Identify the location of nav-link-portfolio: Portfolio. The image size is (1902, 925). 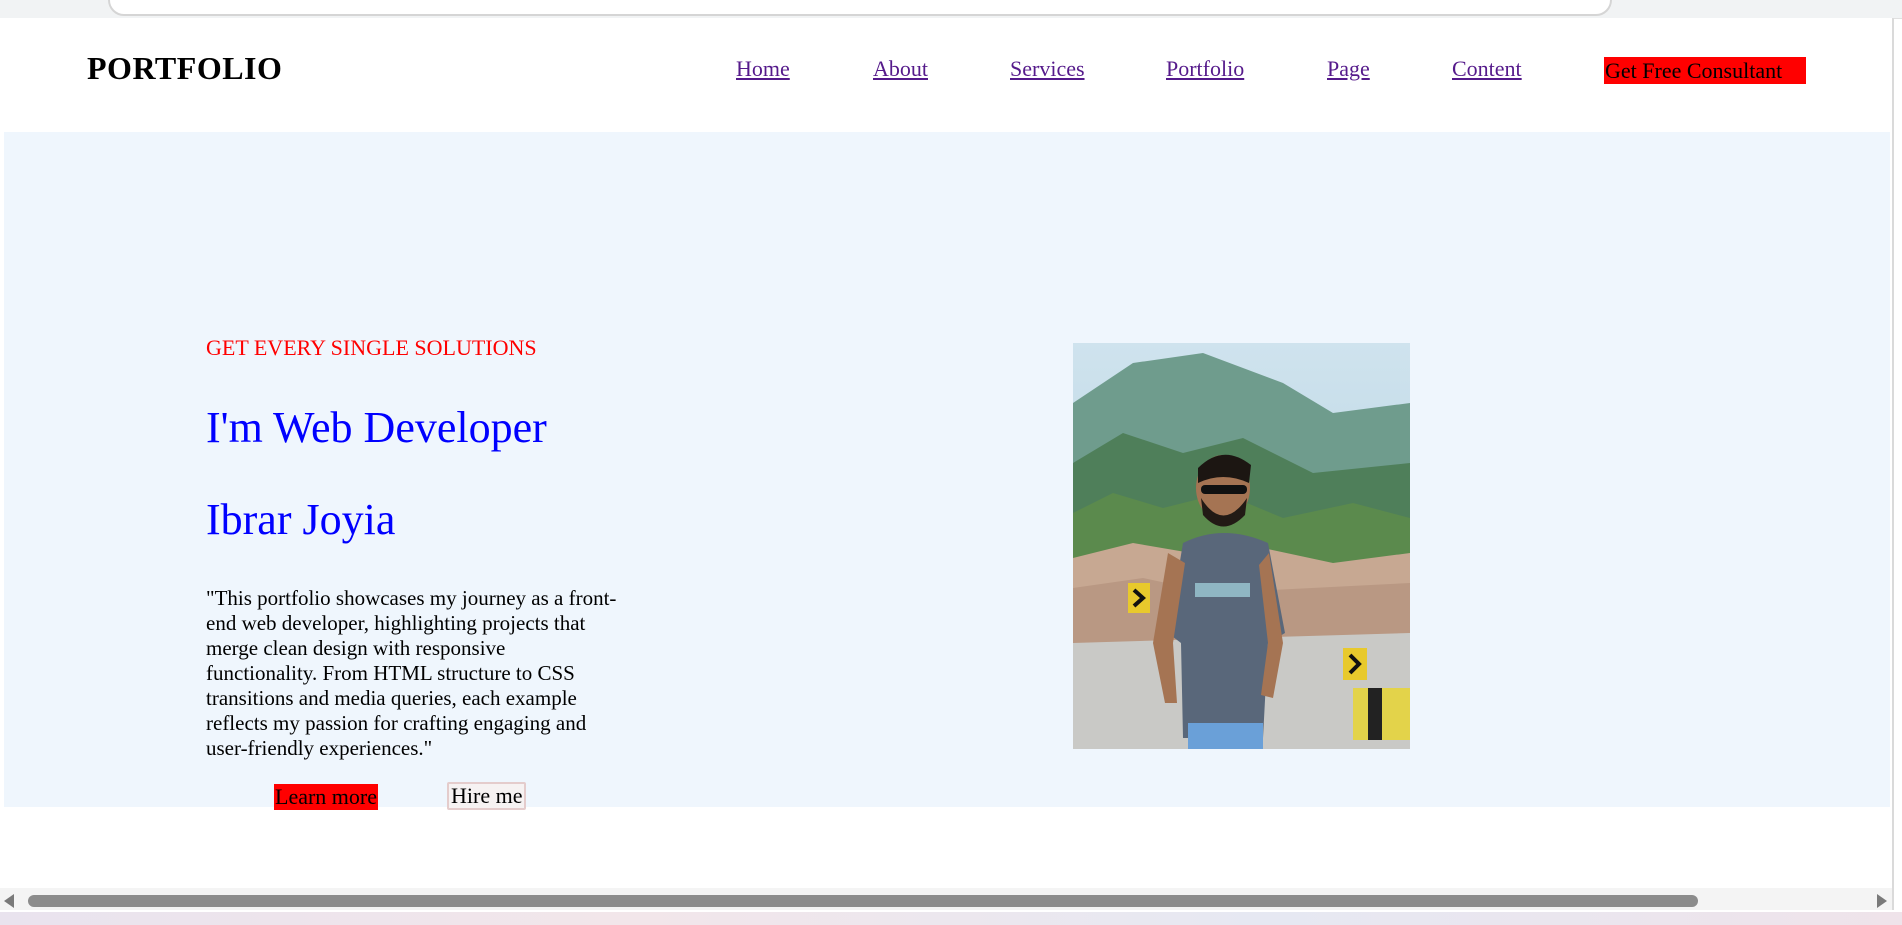
(1205, 69).